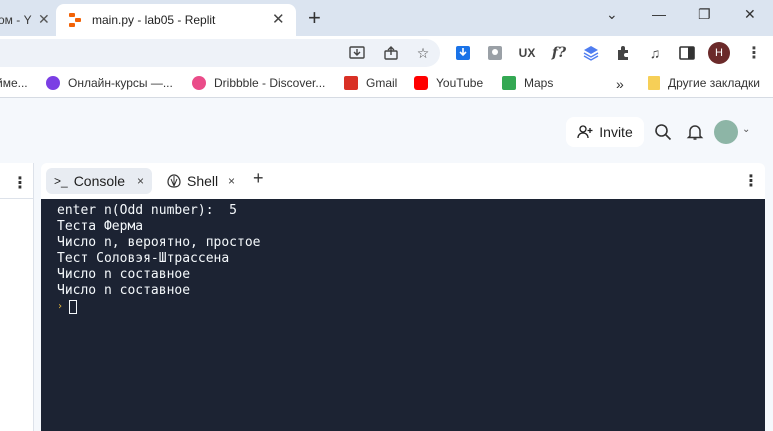 This screenshot has height=431, width=773. What do you see at coordinates (663, 132) in the screenshot?
I see `search-icon` at bounding box center [663, 132].